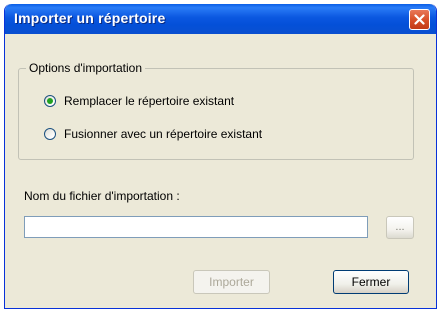 The width and height of the screenshot is (441, 313). What do you see at coordinates (50, 101) in the screenshot?
I see `radio-button-checked` at bounding box center [50, 101].